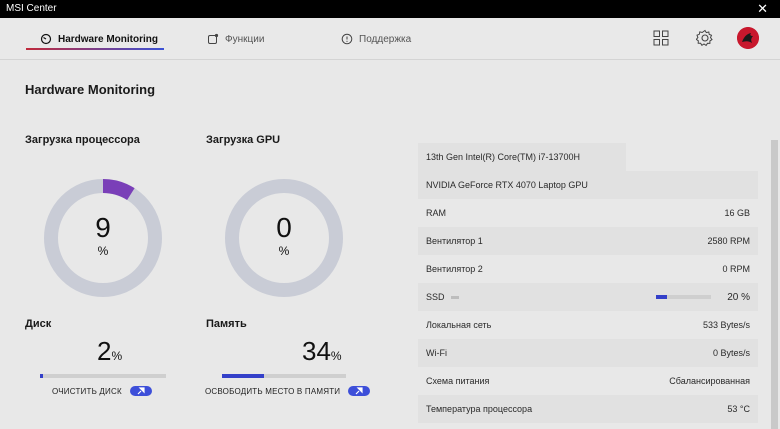 The image size is (780, 429). I want to click on gpu-load-value: 0, so click(284, 227).